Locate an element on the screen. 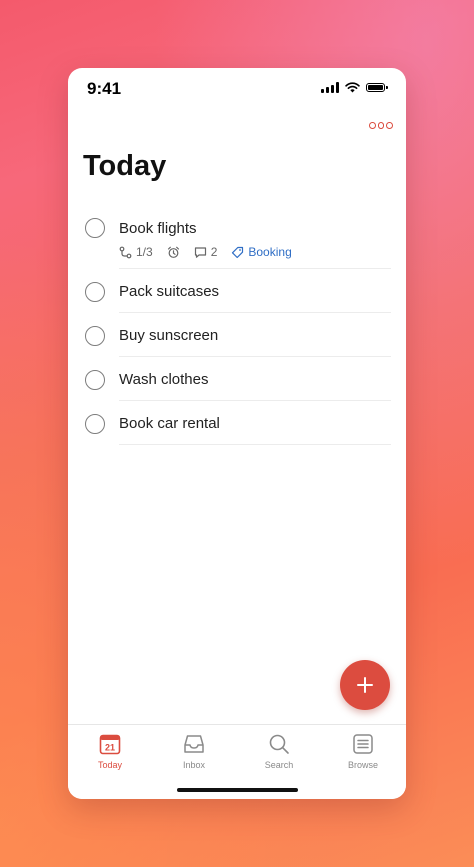 The width and height of the screenshot is (474, 867). comments-count: 2 is located at coordinates (214, 252).